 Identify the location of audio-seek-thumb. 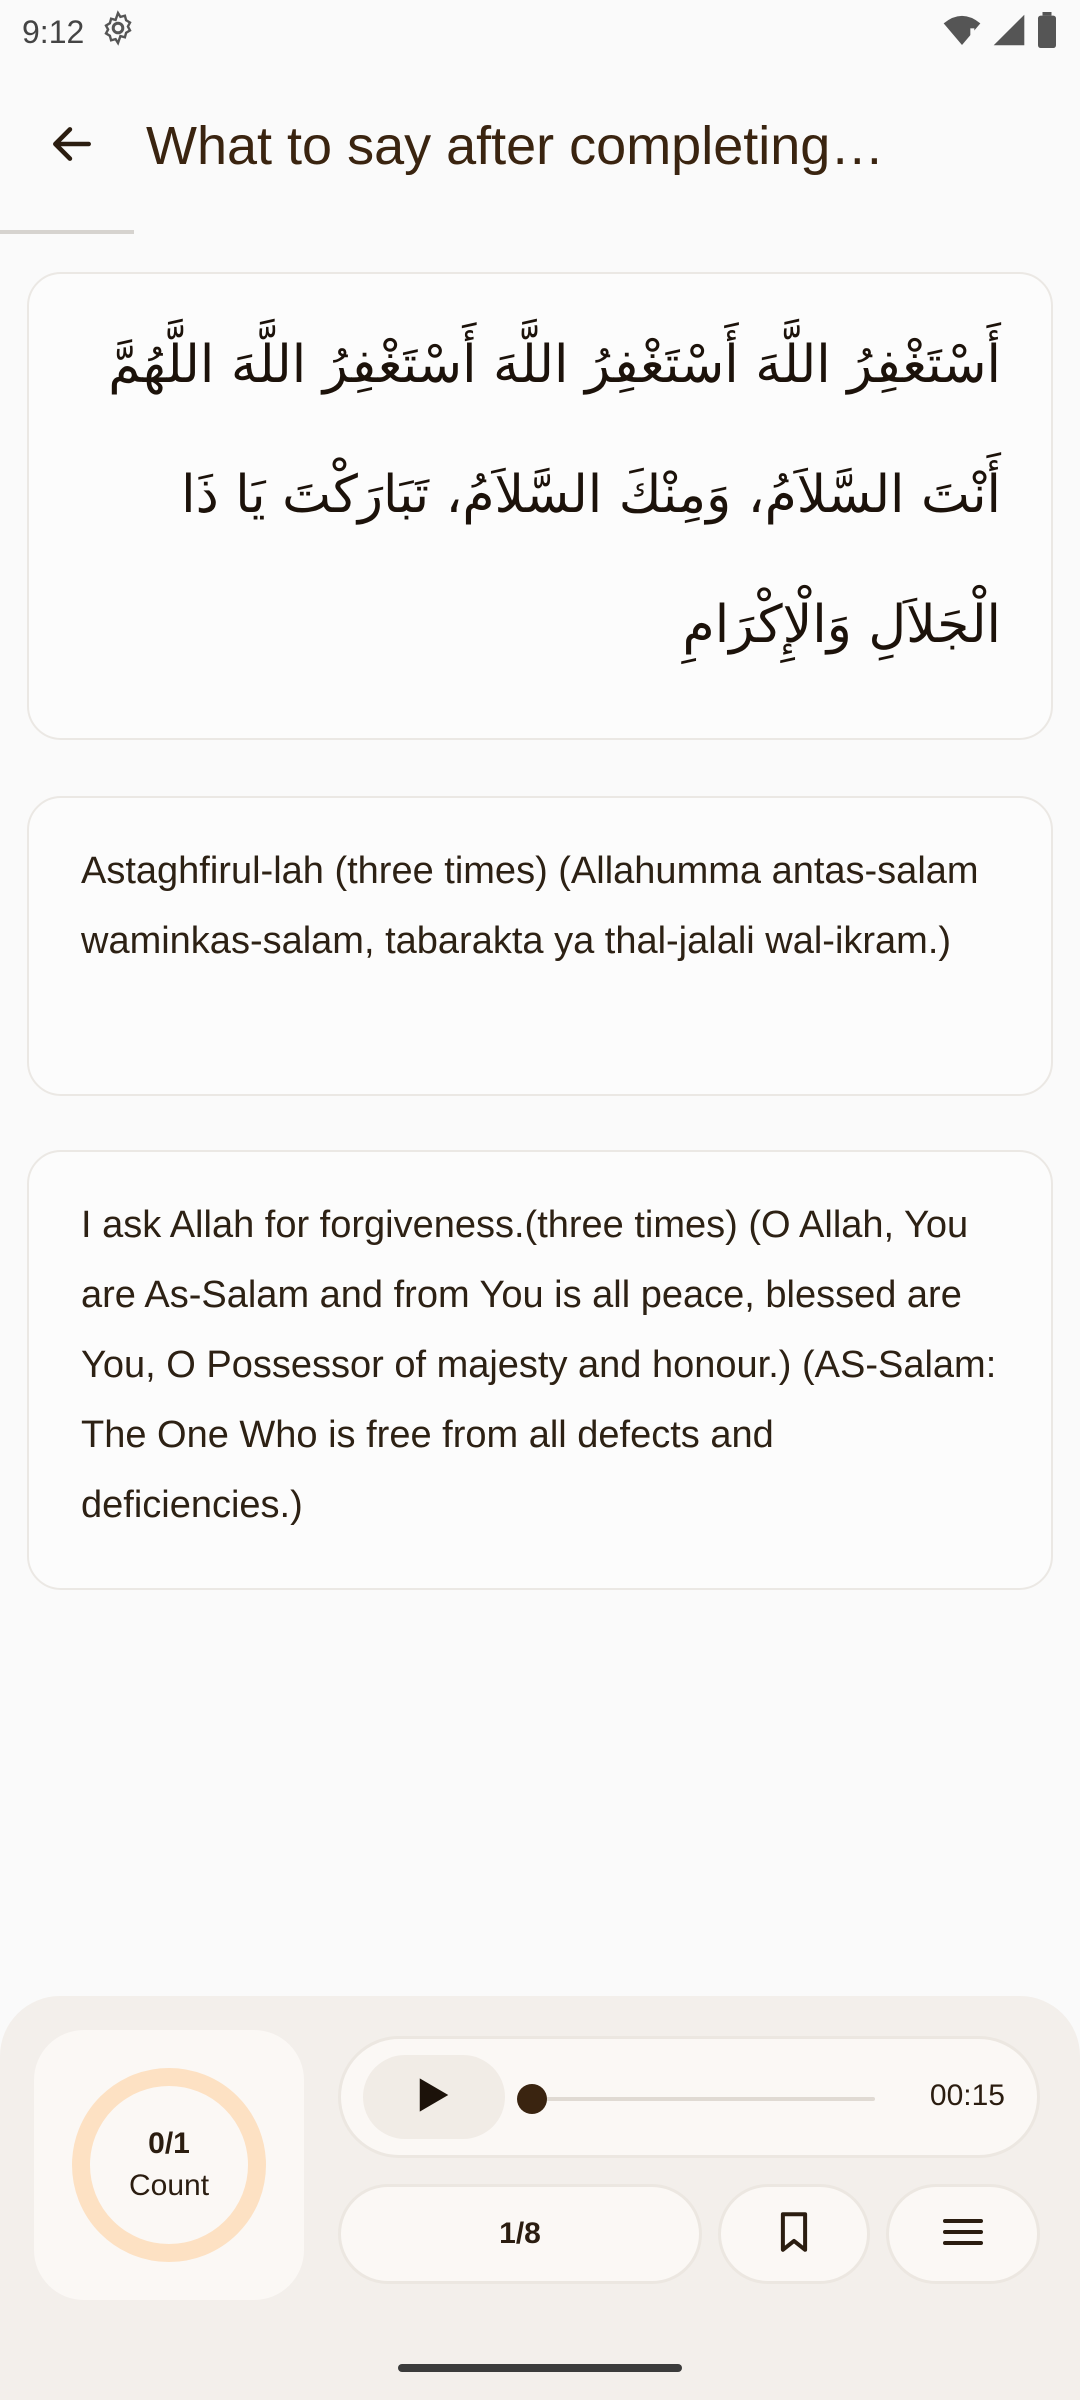
(532, 2099).